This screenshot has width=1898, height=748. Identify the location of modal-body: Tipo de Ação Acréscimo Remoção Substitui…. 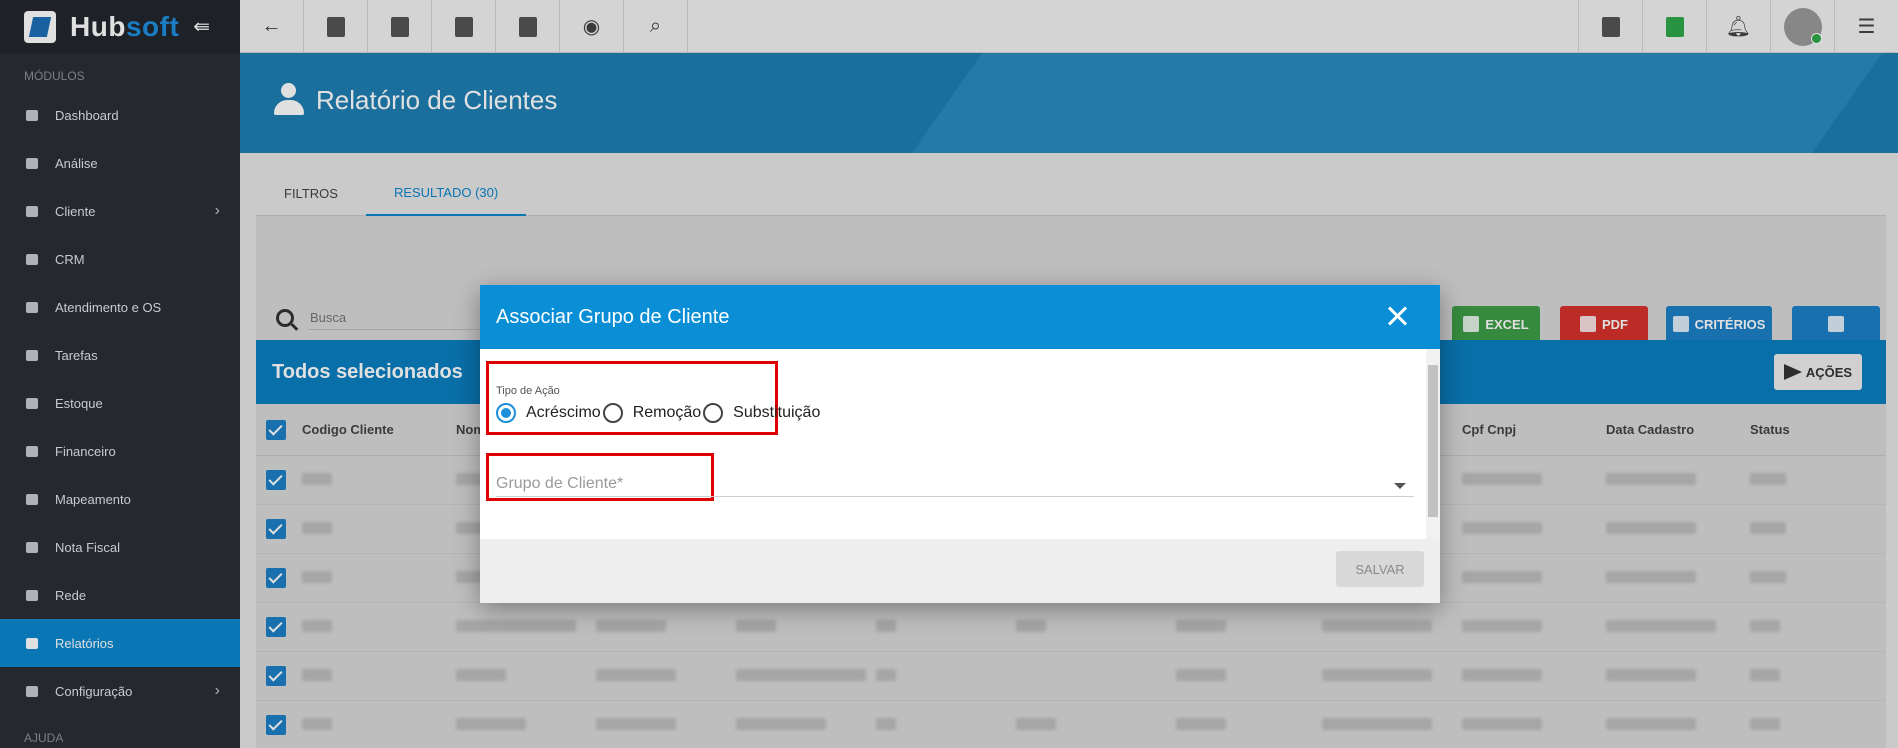
(960, 444).